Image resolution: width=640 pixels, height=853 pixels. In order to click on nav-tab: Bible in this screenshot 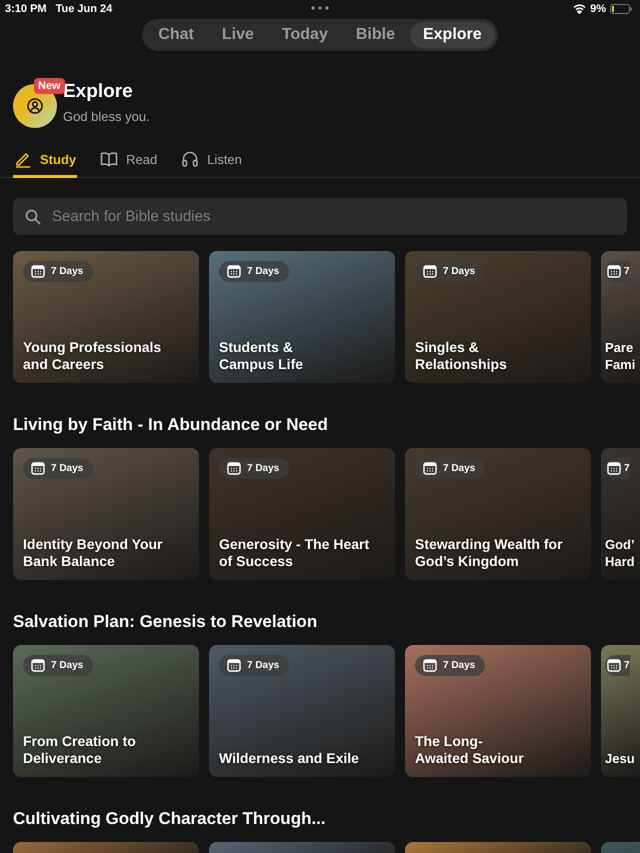, I will do `click(375, 35)`.